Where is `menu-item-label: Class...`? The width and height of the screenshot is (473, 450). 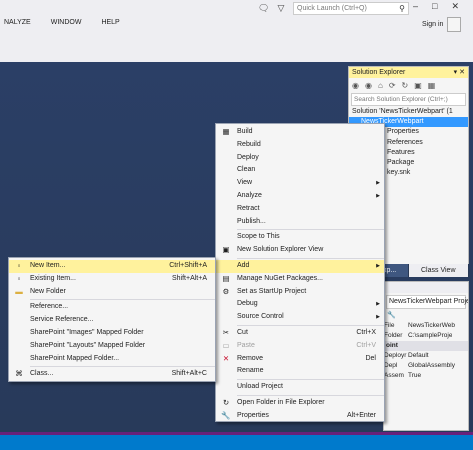
menu-item-label: Class... is located at coordinates (42, 374).